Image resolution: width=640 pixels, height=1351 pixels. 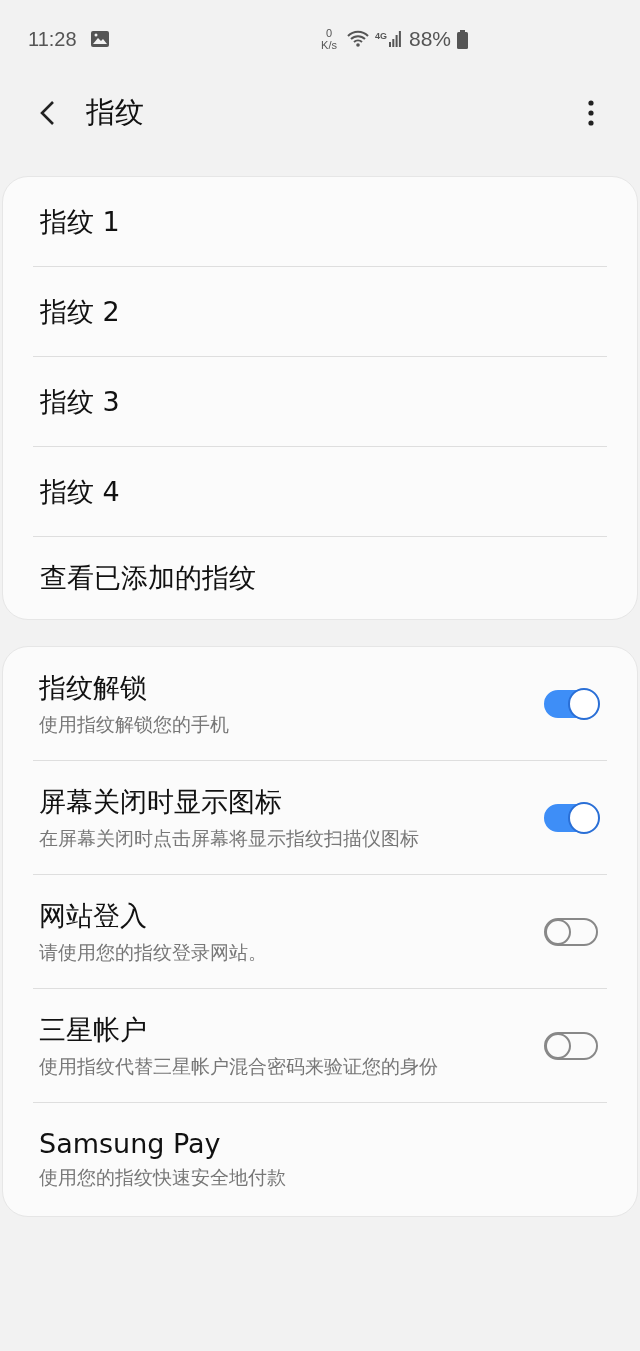 What do you see at coordinates (291, 915) in the screenshot?
I see `setting-title: 网站登入` at bounding box center [291, 915].